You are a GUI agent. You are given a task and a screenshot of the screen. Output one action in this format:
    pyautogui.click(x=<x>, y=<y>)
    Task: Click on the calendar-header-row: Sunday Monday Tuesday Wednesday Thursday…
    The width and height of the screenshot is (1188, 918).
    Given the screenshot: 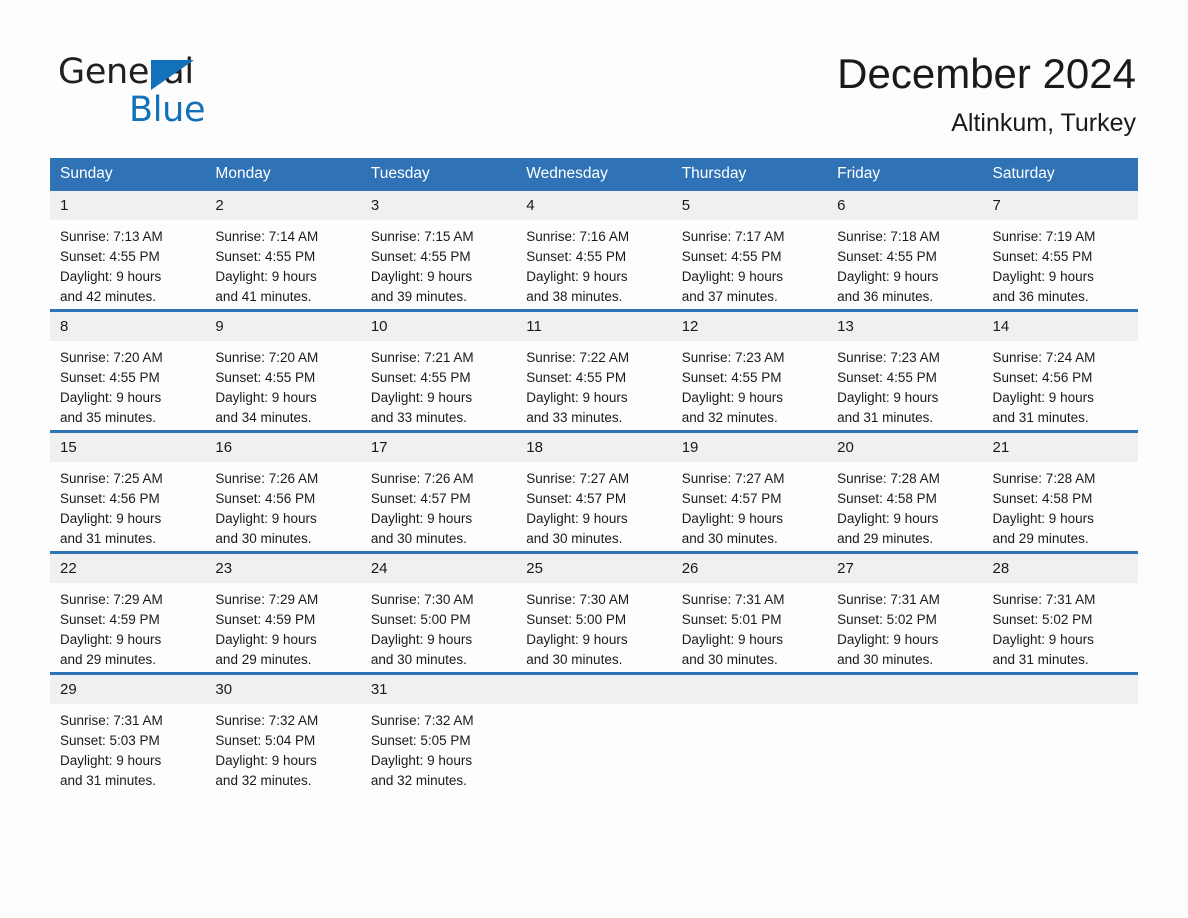 What is the action you would take?
    pyautogui.click(x=594, y=174)
    